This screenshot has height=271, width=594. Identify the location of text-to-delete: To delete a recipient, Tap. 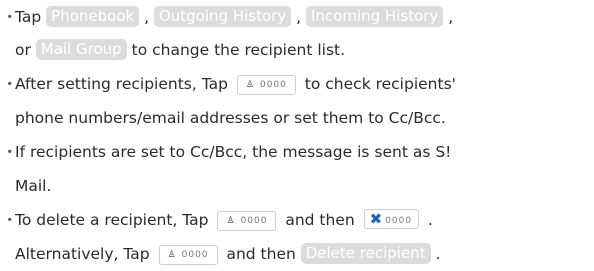
(114, 220).